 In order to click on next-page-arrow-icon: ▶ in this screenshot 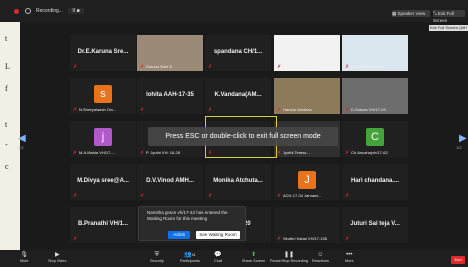, I will do `click(463, 138)`.